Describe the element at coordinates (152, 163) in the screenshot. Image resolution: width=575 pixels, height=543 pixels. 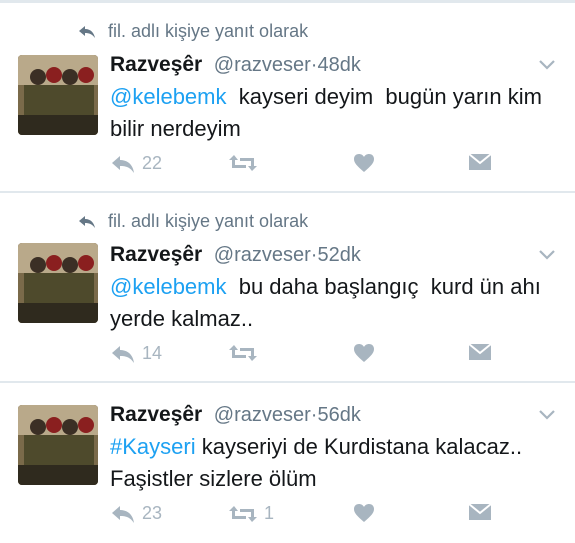
I see `reply-count: 22` at that location.